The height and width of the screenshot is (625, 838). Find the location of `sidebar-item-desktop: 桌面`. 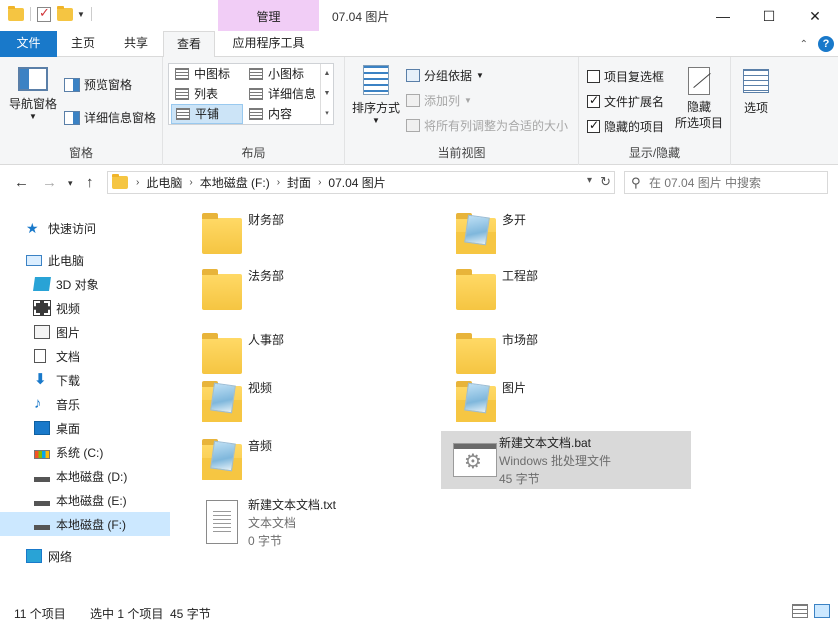

sidebar-item-desktop: 桌面 is located at coordinates (85, 428).